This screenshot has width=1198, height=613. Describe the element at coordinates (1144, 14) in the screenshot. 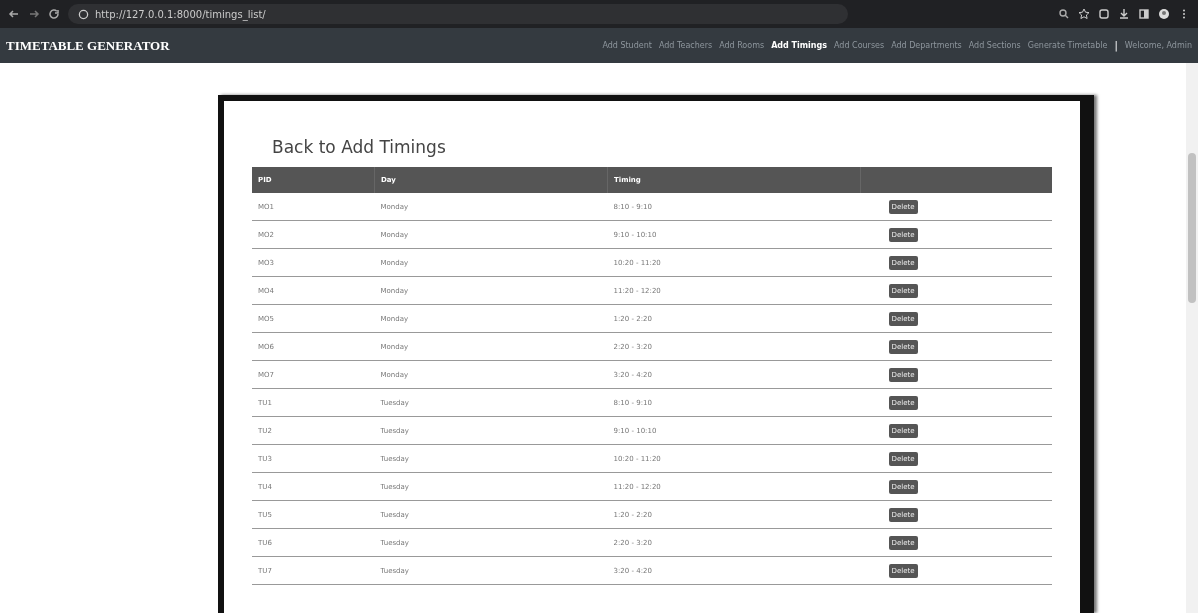

I see `sidebar-icon` at that location.